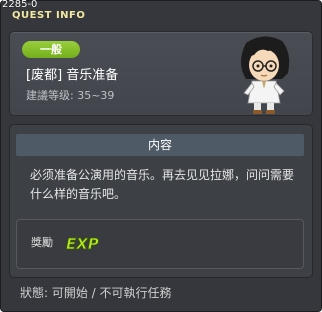 This screenshot has height=312, width=322. I want to click on content-header: 内容, so click(160, 145).